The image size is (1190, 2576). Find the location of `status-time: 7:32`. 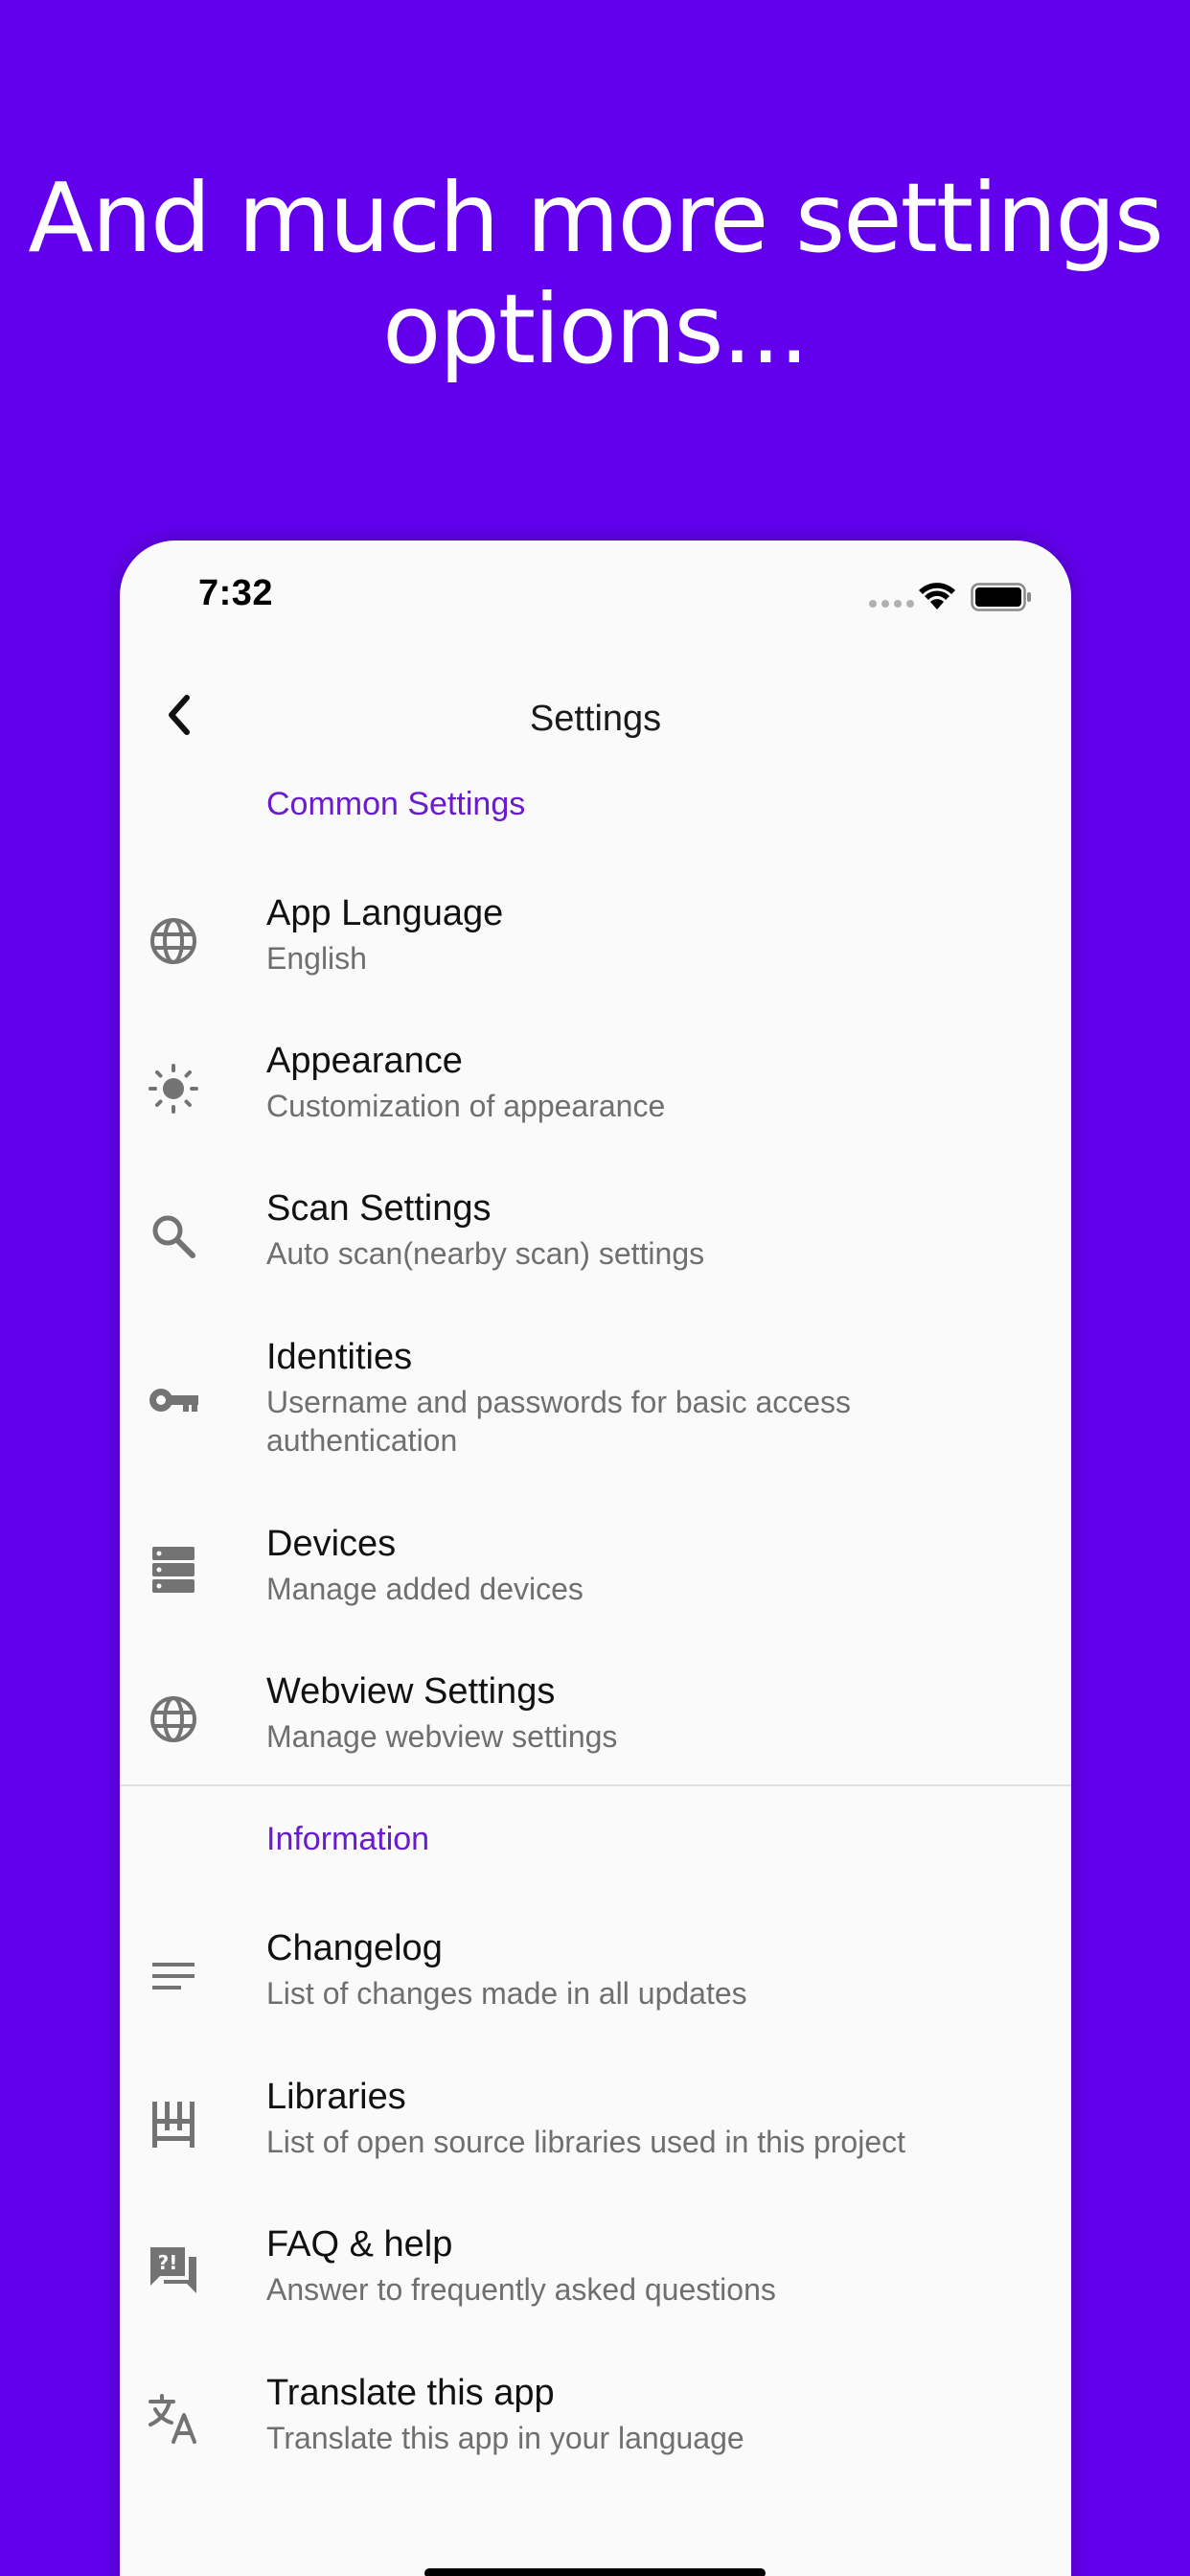

status-time: 7:32 is located at coordinates (236, 593).